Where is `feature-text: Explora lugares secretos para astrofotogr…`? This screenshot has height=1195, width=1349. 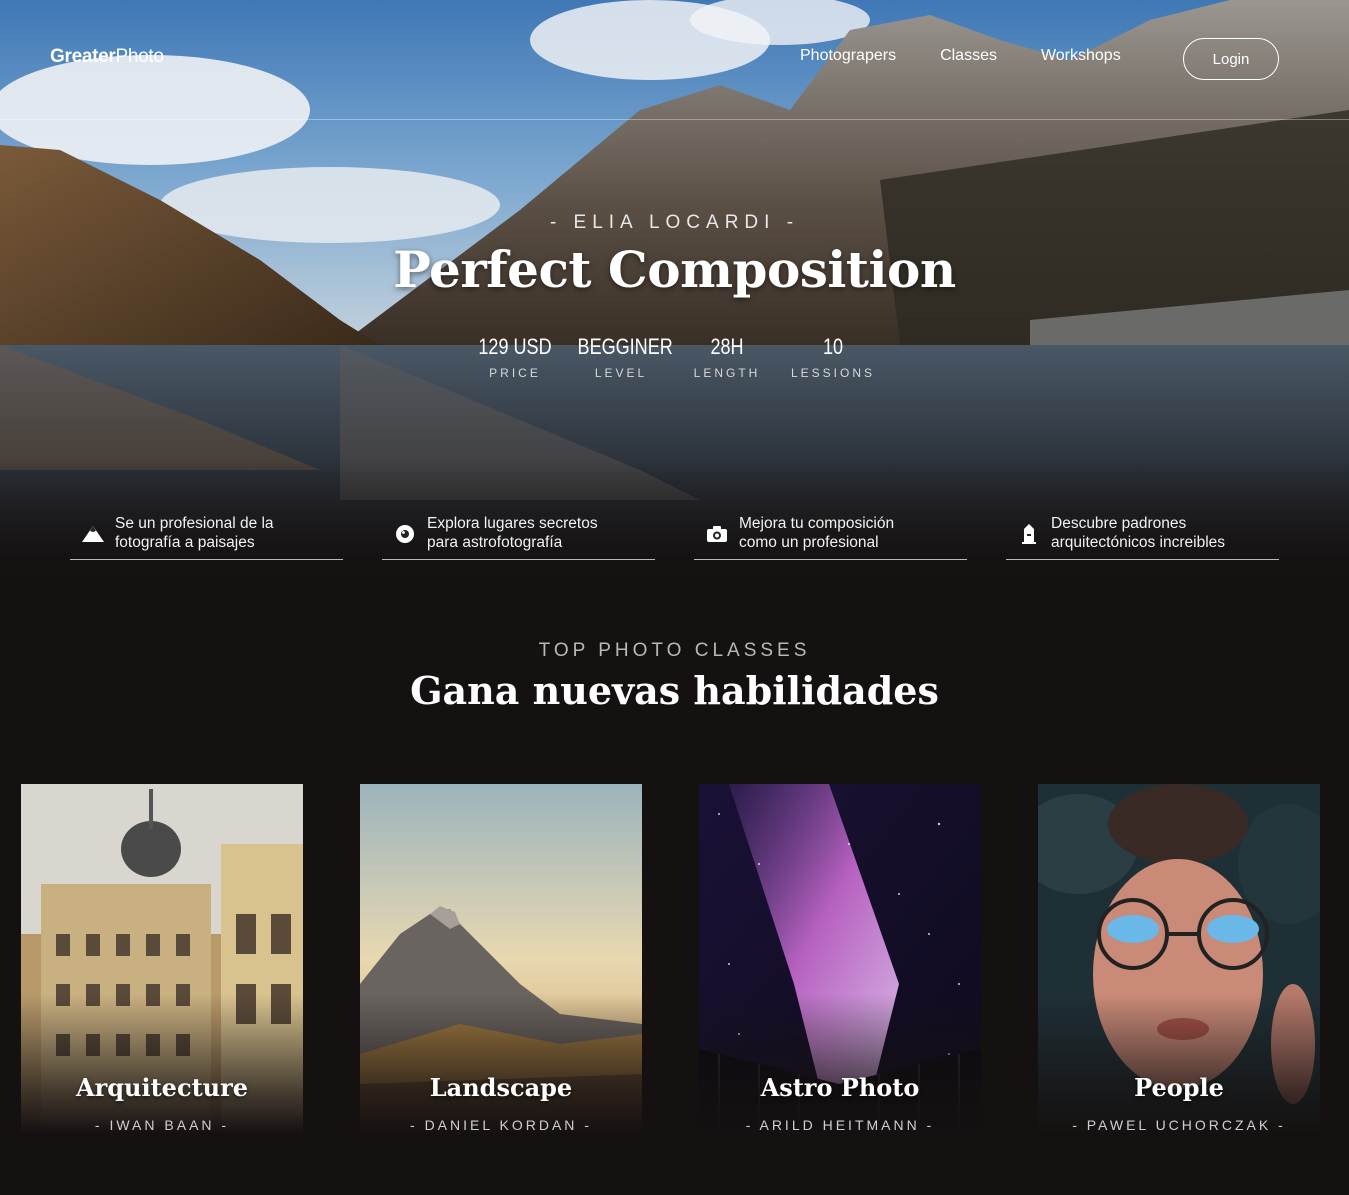
feature-text: Explora lugares secretos para astrofotogr… is located at coordinates (512, 533).